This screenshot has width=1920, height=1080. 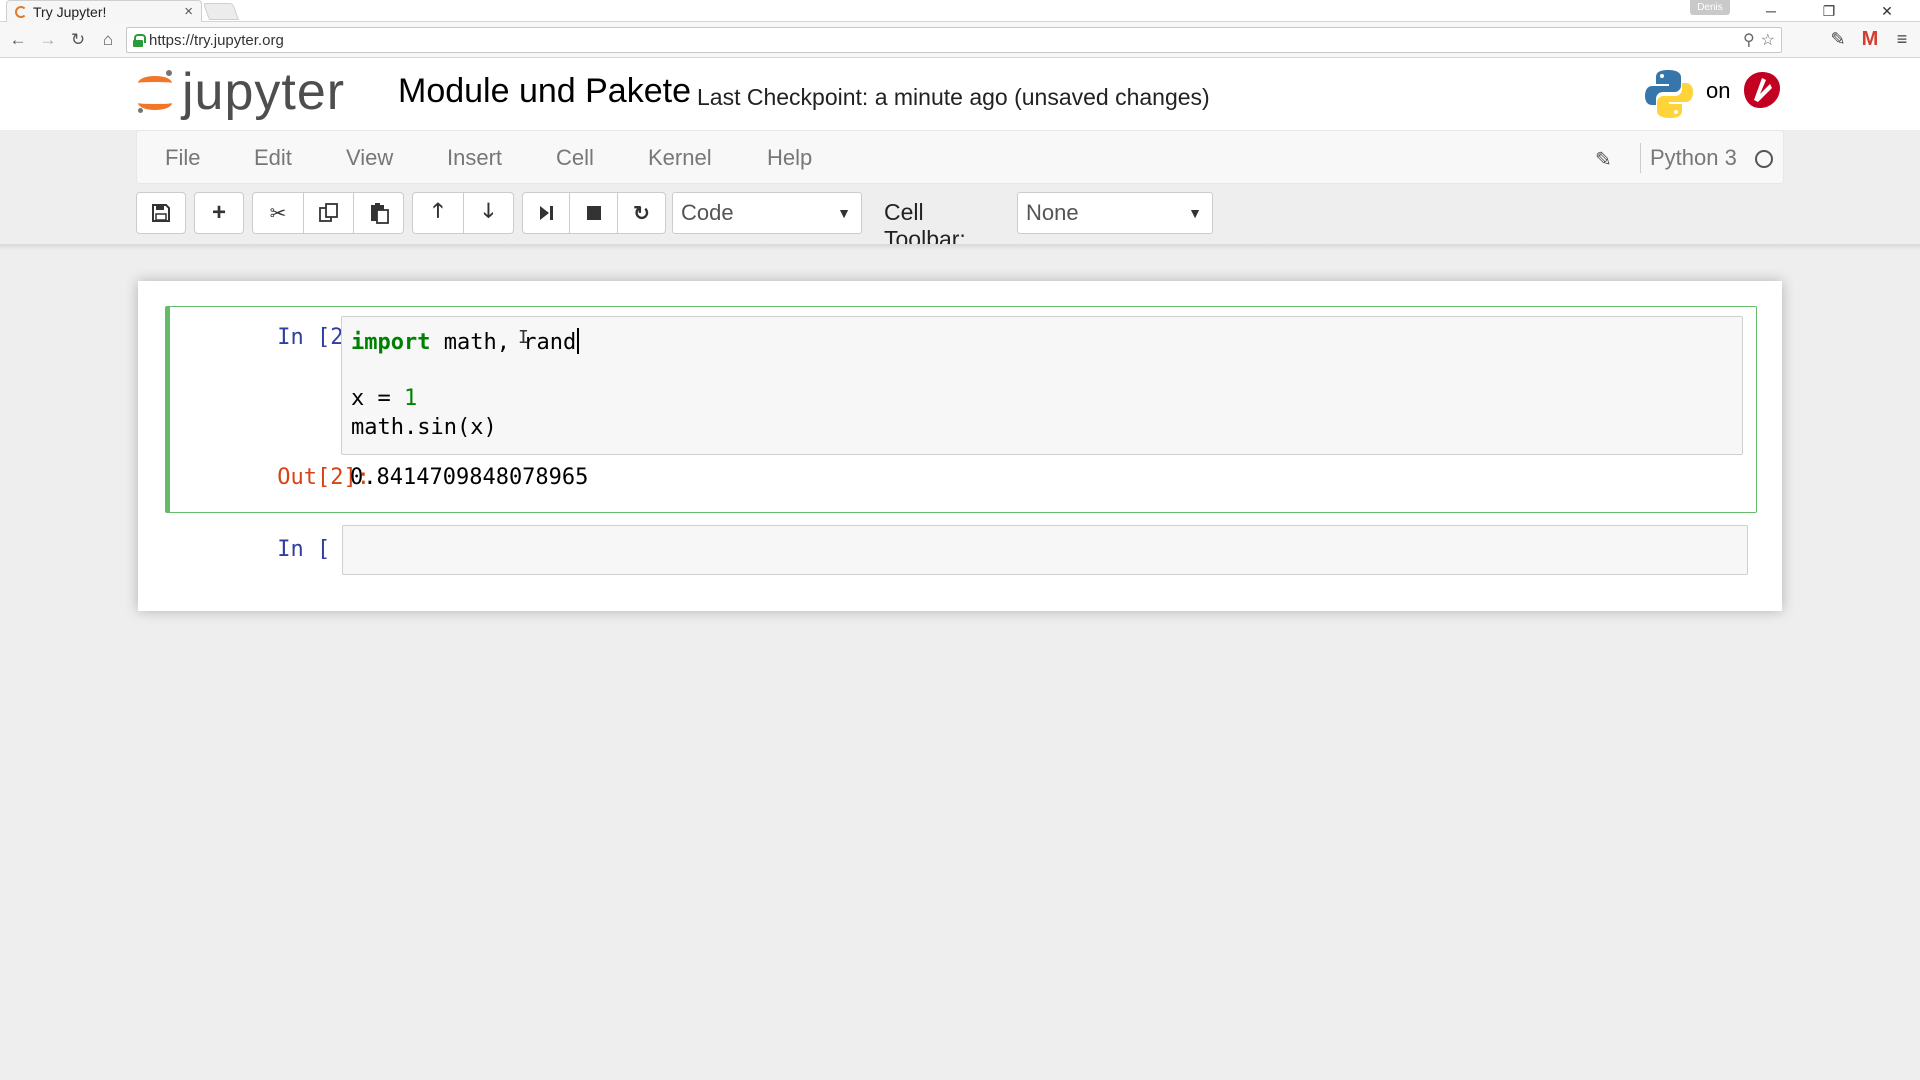 What do you see at coordinates (960, 11) in the screenshot?
I see `browser-tab-strip: Try Jupyter! × Denis ─ ❐ ✕` at bounding box center [960, 11].